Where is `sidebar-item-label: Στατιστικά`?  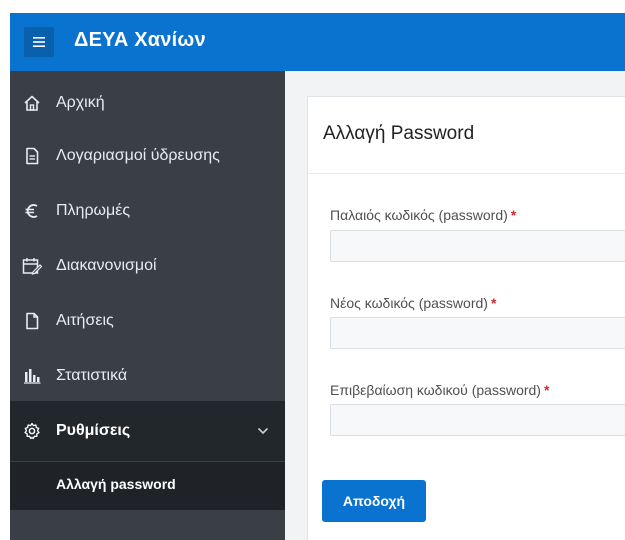
sidebar-item-label: Στατιστικά is located at coordinates (92, 375).